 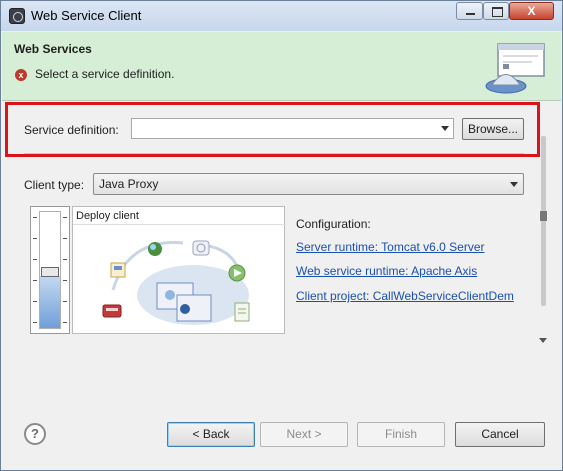 What do you see at coordinates (107, 216) in the screenshot?
I see `deploy-panel-title: Deploy client` at bounding box center [107, 216].